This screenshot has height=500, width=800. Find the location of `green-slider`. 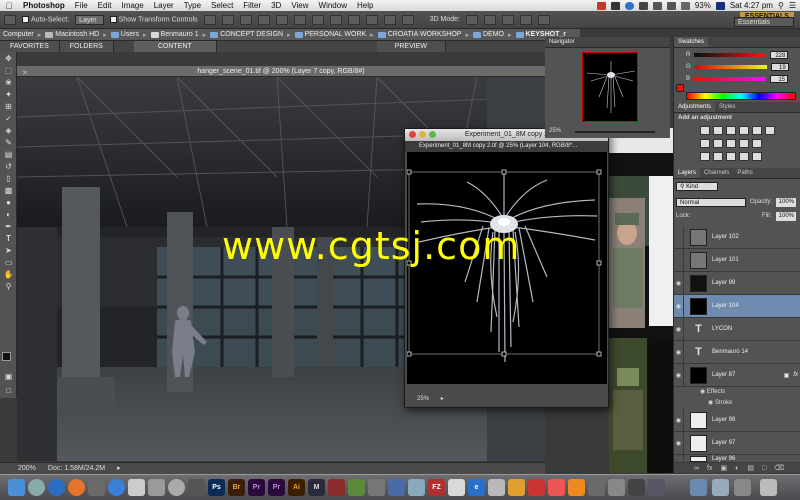

green-slider is located at coordinates (730, 66).